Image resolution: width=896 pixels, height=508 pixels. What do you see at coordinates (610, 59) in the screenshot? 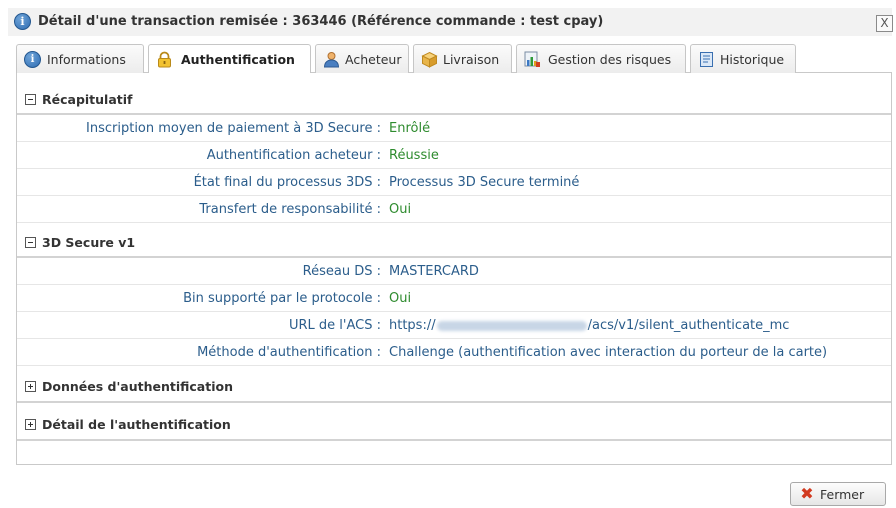
I see `tab-label: Gestion des risques` at bounding box center [610, 59].